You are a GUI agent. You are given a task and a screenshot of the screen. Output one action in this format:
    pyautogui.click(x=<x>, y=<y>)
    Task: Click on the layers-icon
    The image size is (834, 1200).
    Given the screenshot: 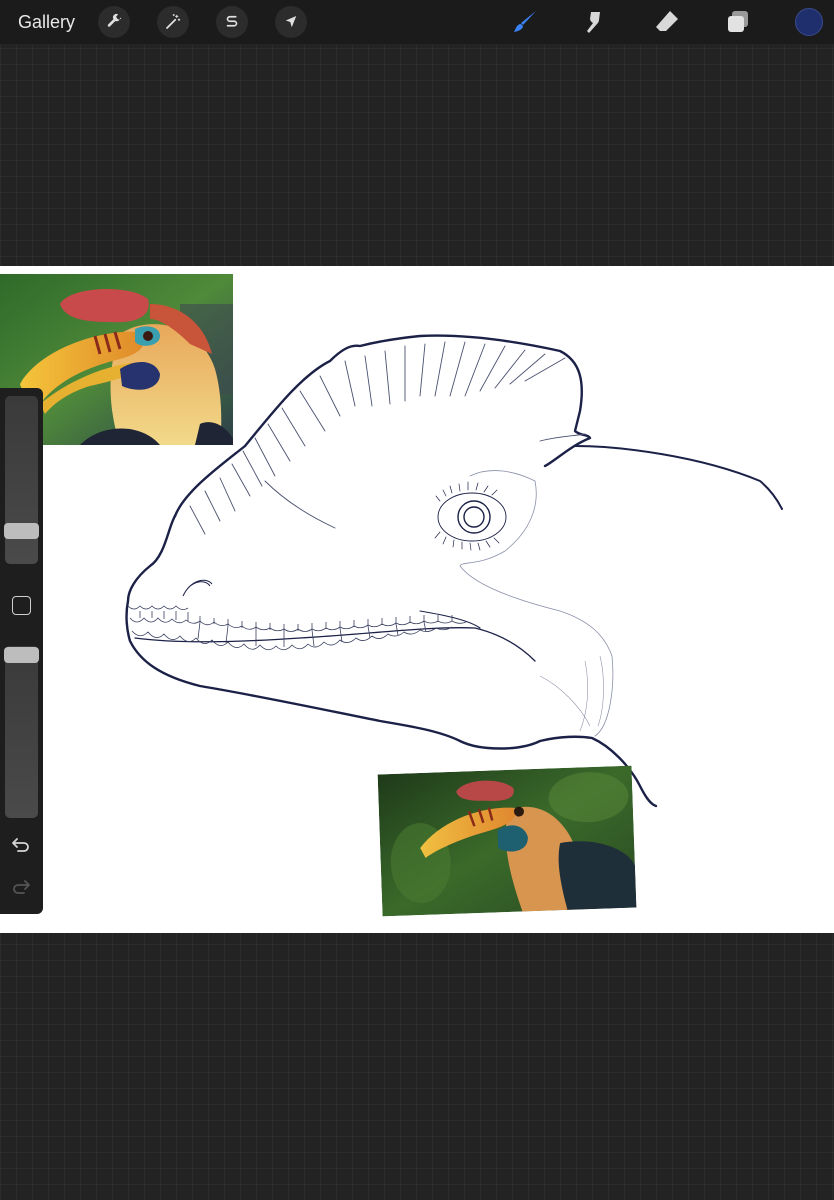 What is the action you would take?
    pyautogui.click(x=738, y=22)
    